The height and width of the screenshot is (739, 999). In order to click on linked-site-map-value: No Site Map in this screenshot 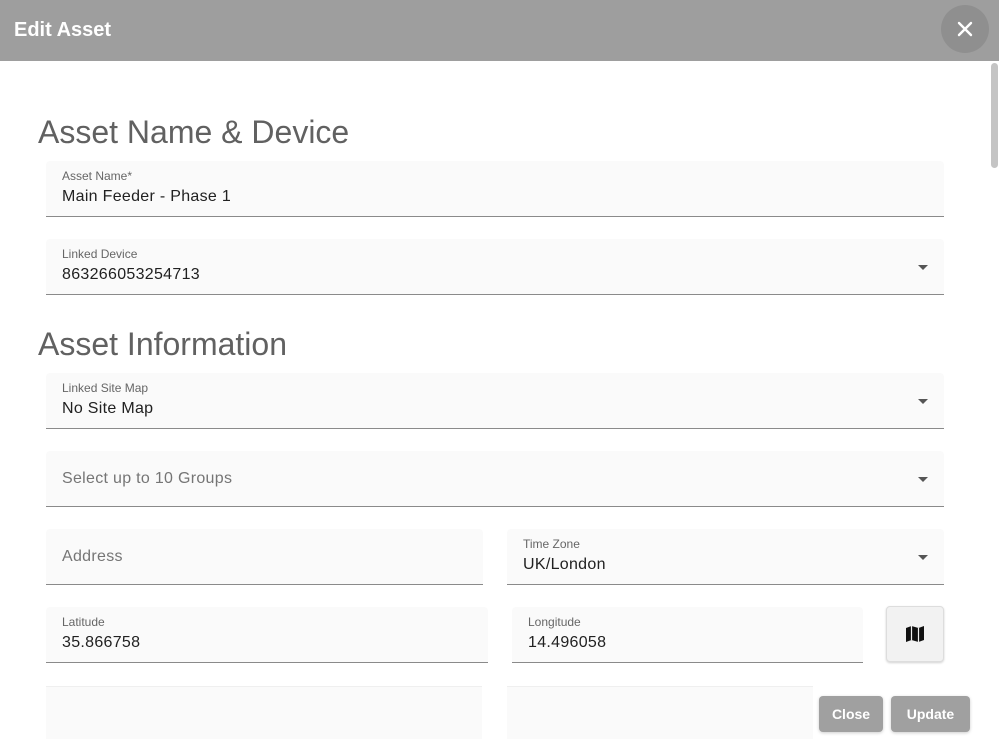, I will do `click(108, 408)`.